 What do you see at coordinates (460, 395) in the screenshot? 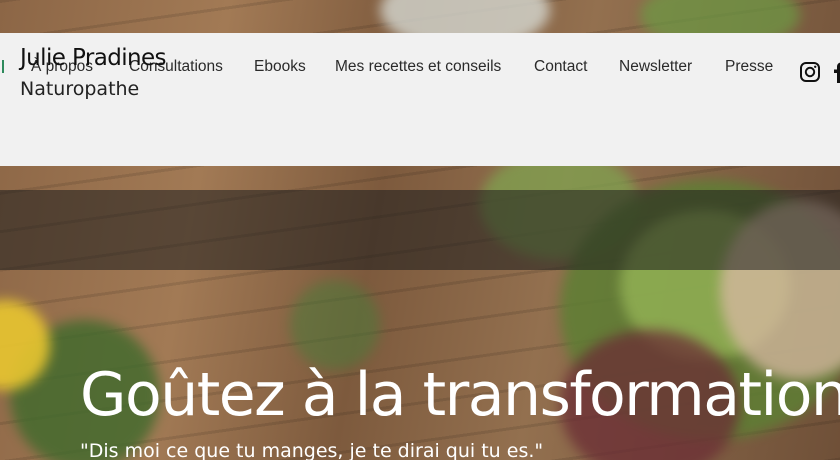
I see `hero-title: Goûtez à la transformation` at bounding box center [460, 395].